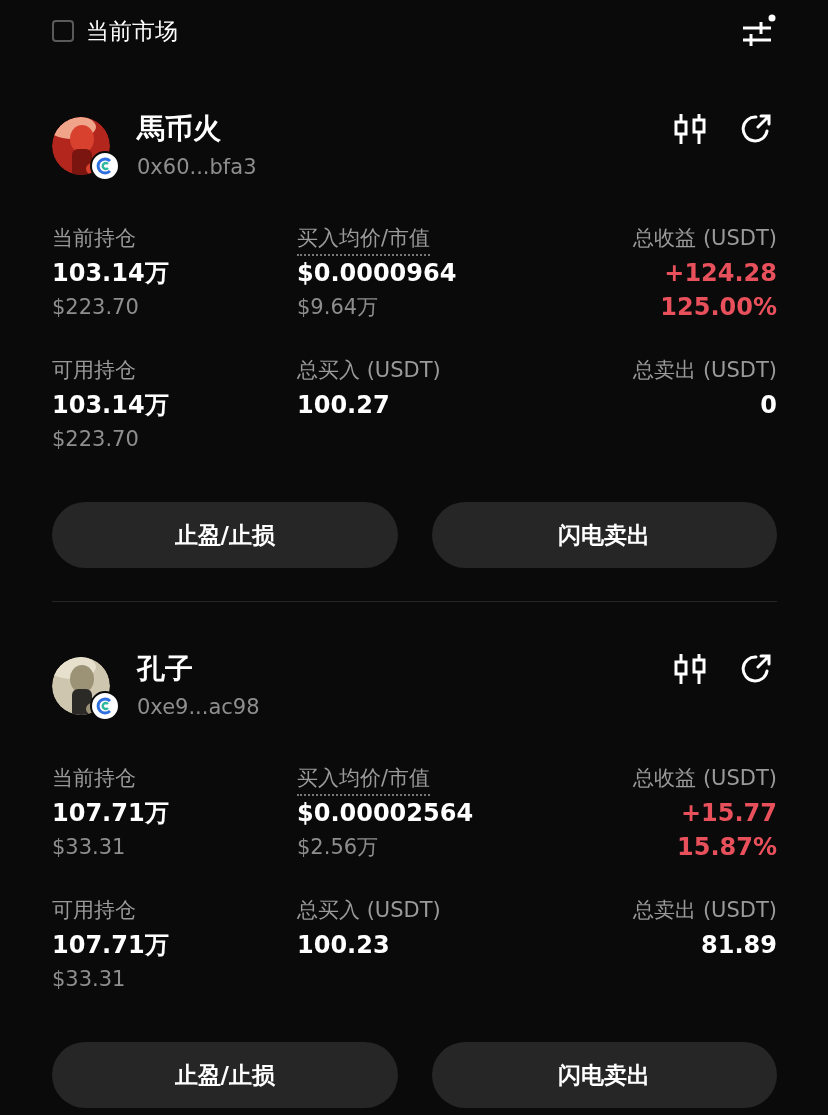  I want to click on stat-value: $2.56万, so click(338, 847).